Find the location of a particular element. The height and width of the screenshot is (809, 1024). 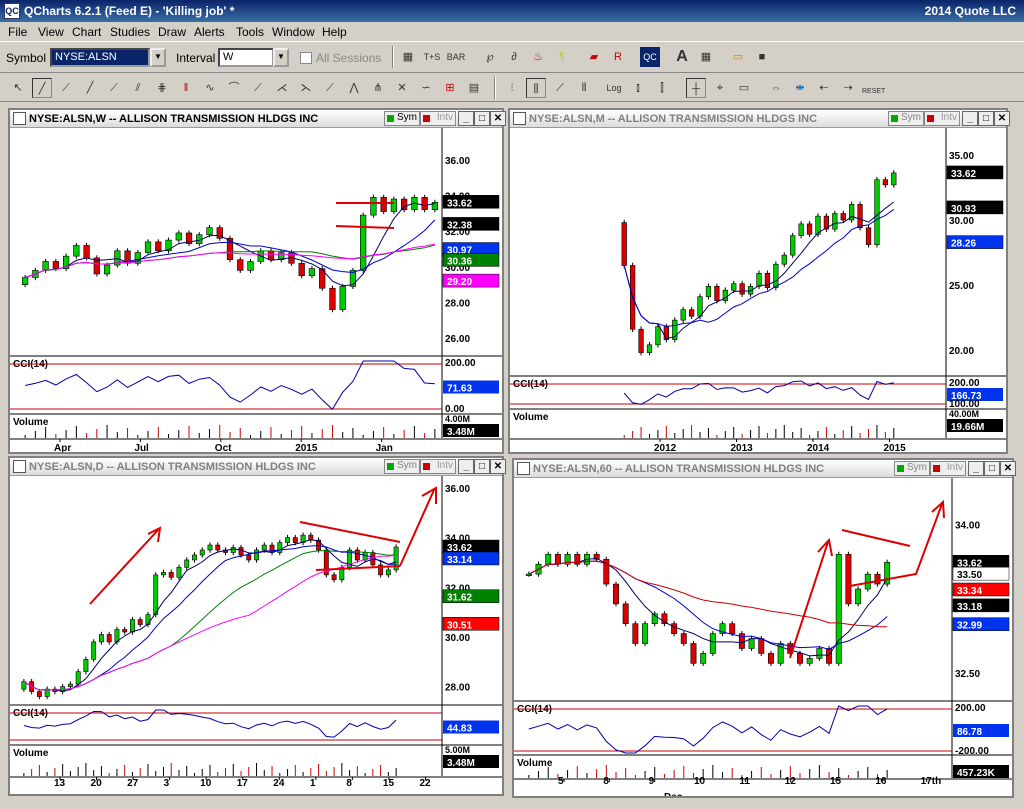

text-icon: A is located at coordinates (682, 57).